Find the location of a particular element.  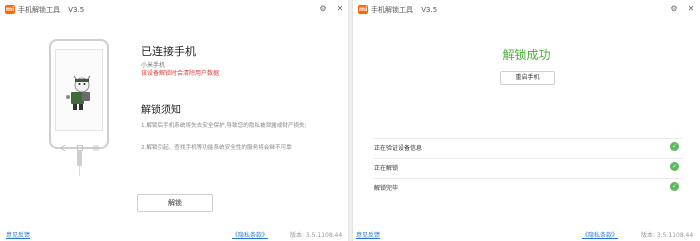

mitu-mascot-icon is located at coordinates (78, 92).